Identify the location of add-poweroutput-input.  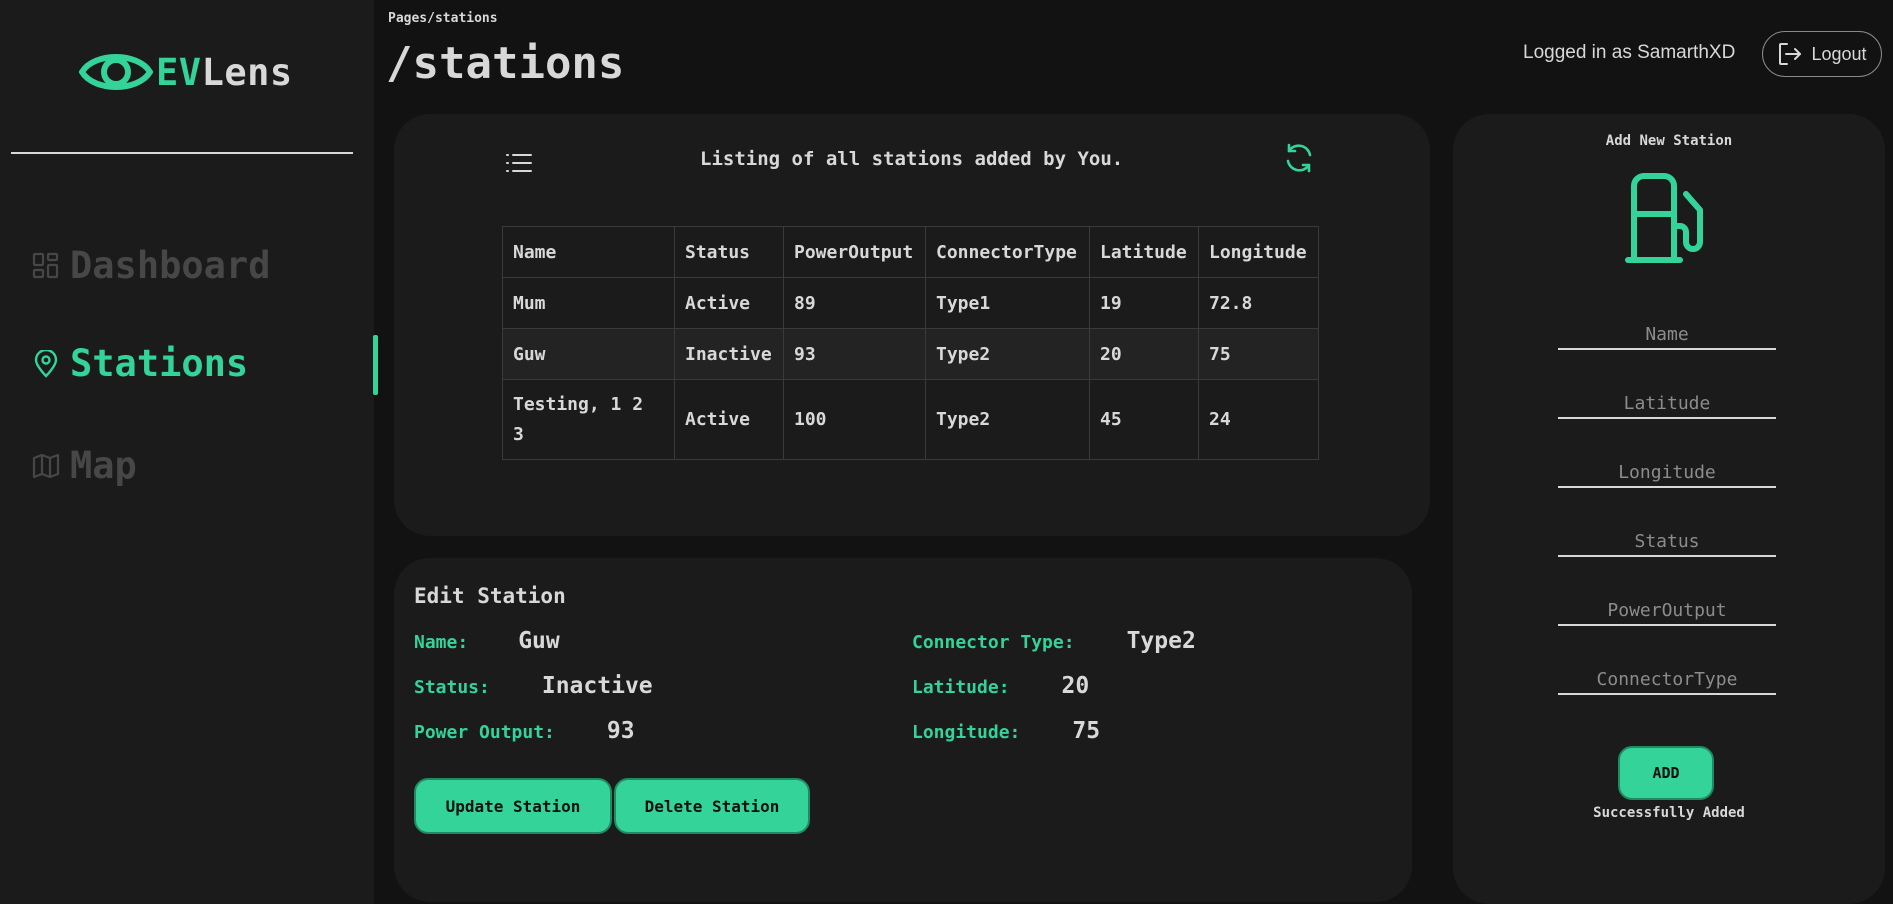
(1667, 611).